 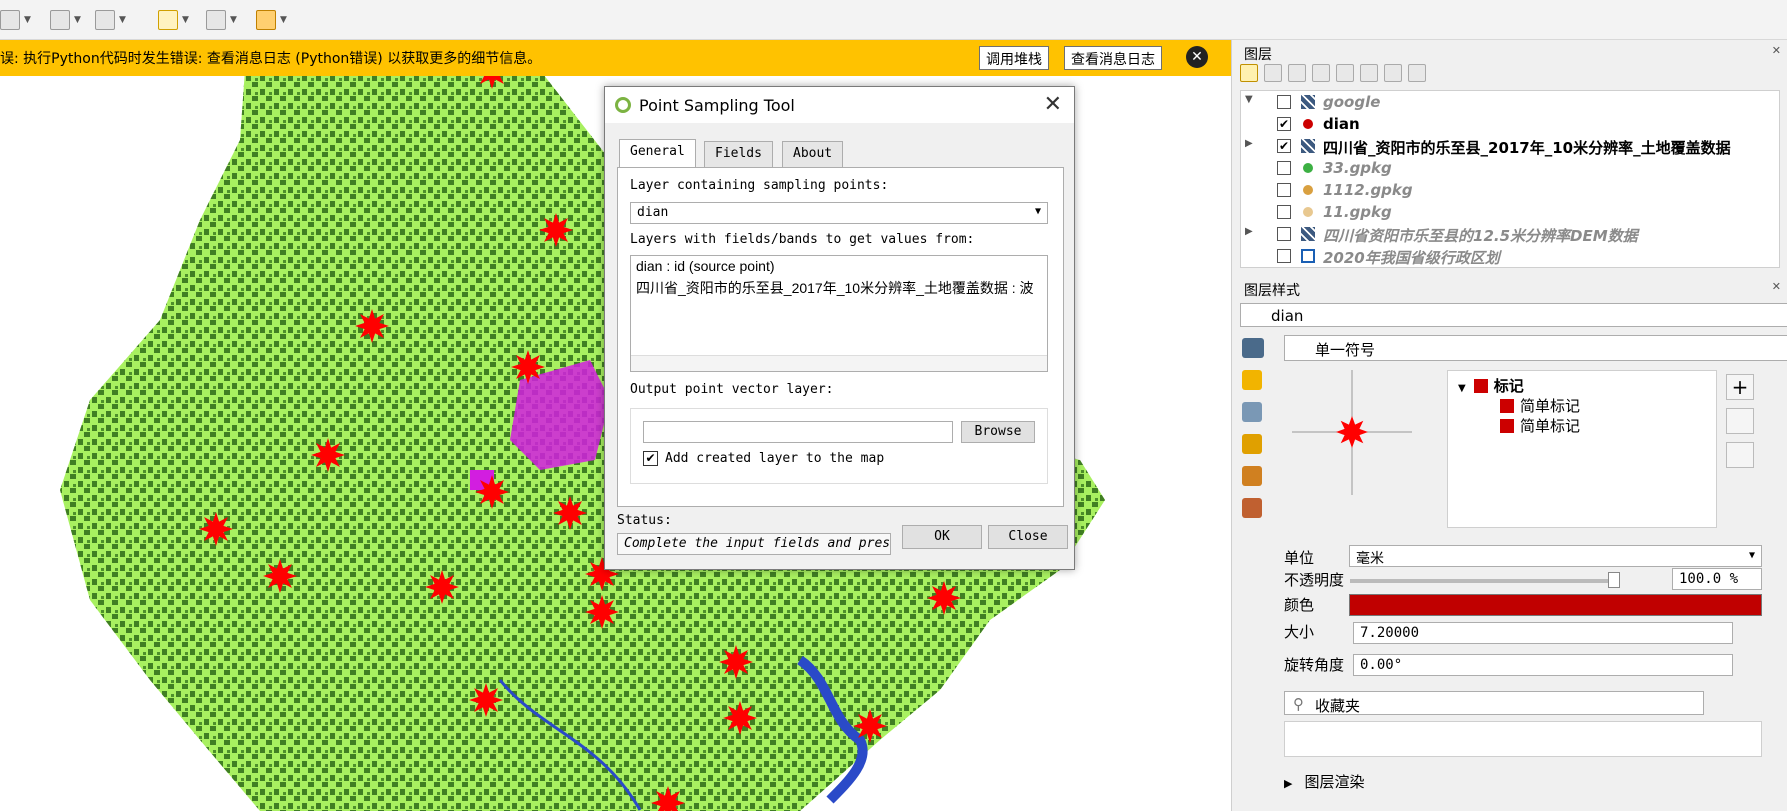 I want to click on marker-swatch-icon, so click(x=1507, y=406).